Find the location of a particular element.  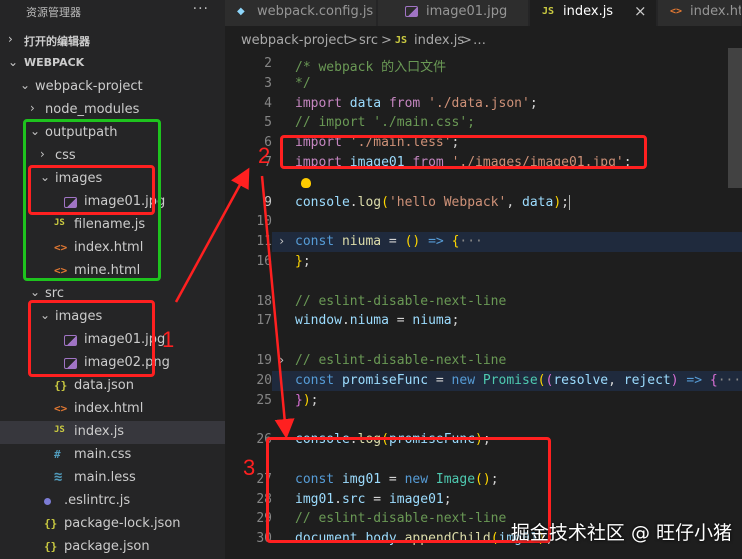

code-token: 'hello Webpack' is located at coordinates (447, 202).